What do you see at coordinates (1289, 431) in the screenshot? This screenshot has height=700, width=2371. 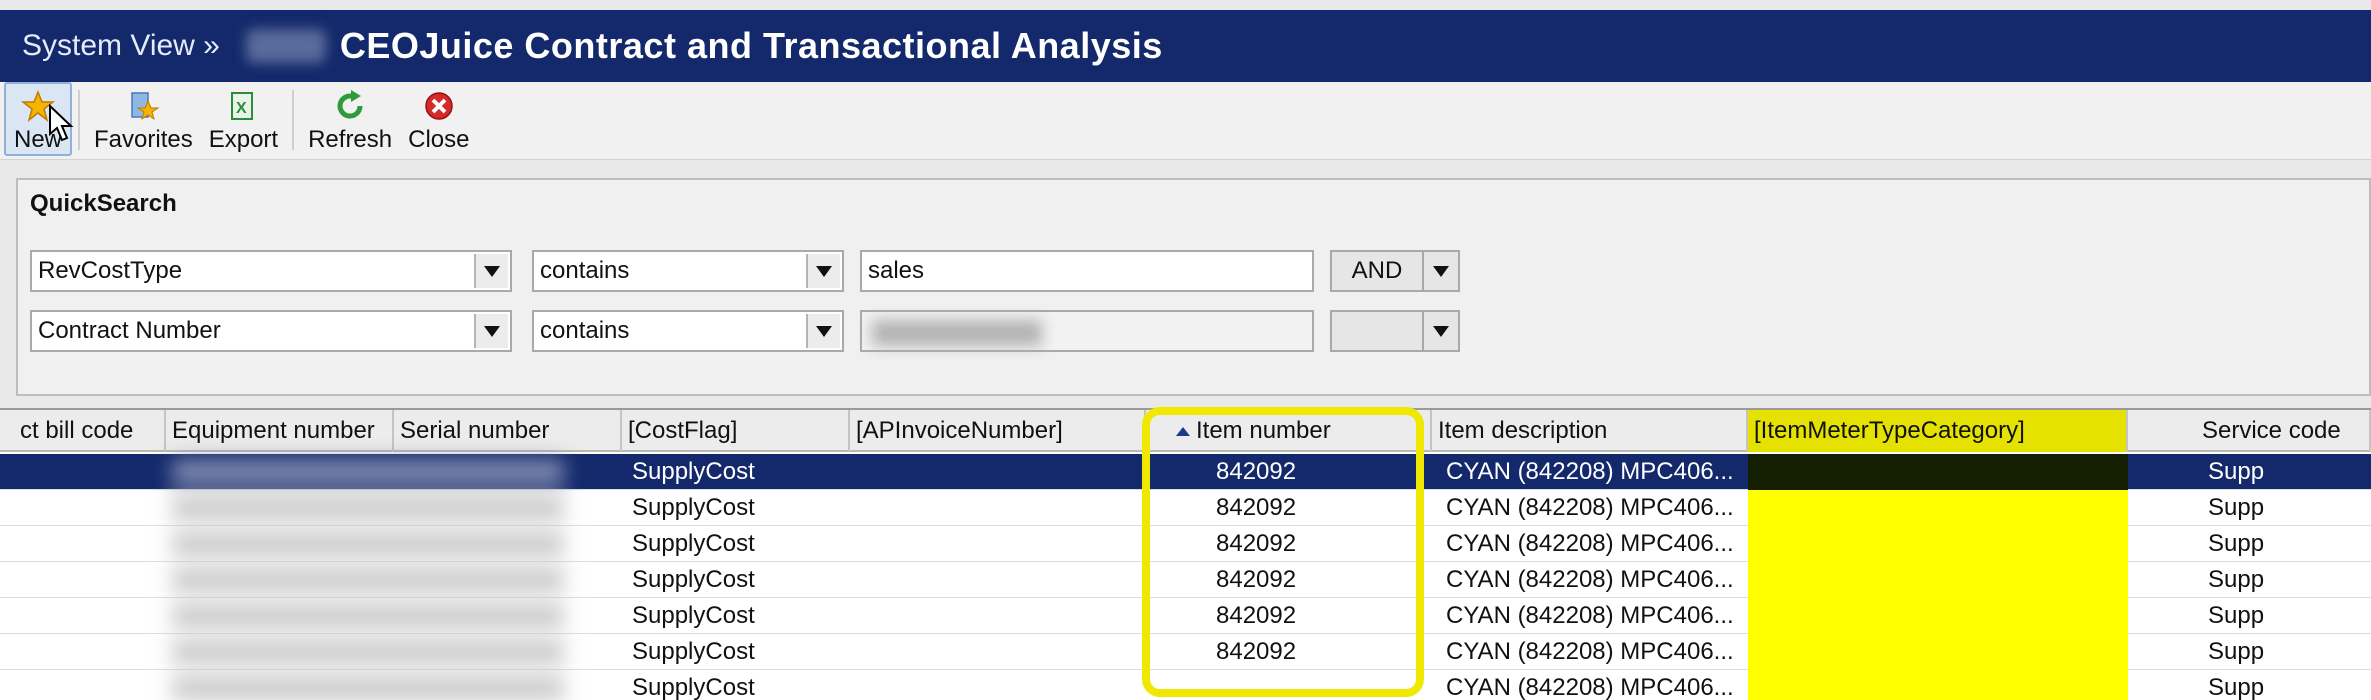 I see `column-header-item-number: Item number` at bounding box center [1289, 431].